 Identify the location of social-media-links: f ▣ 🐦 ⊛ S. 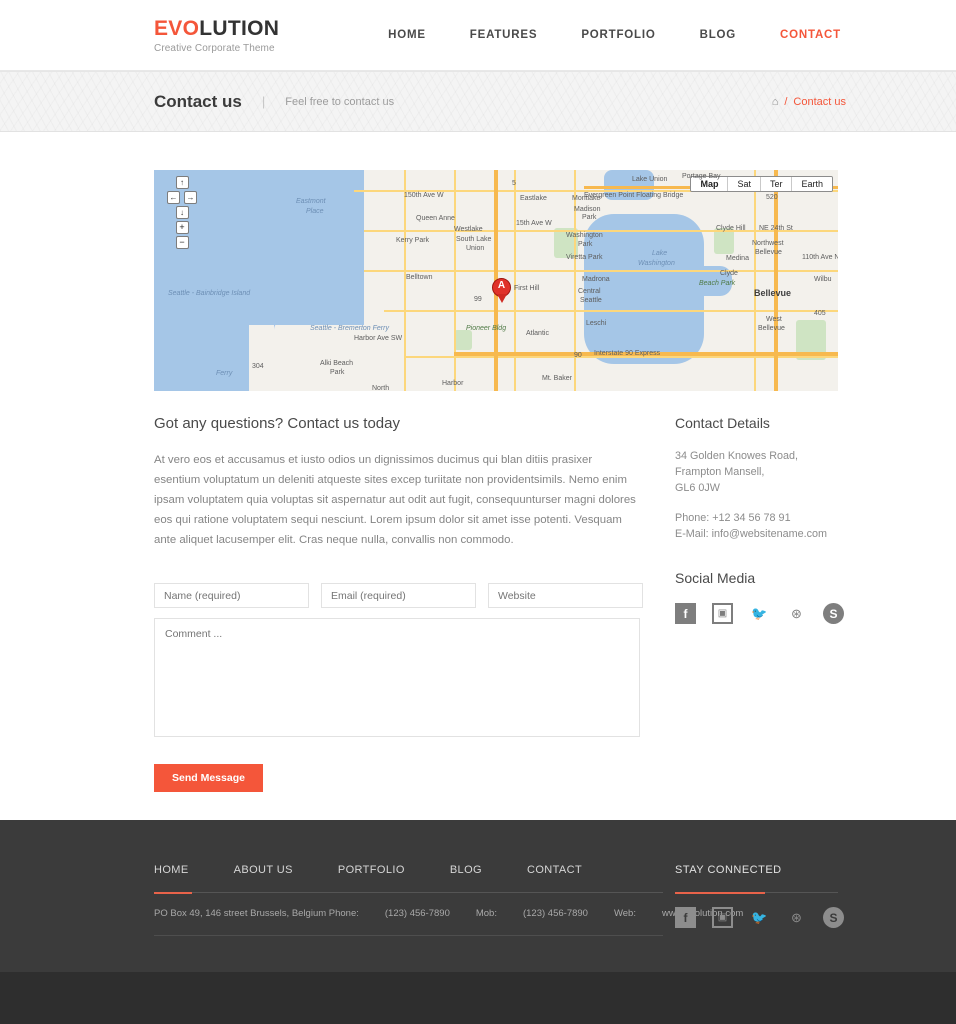
(775, 613).